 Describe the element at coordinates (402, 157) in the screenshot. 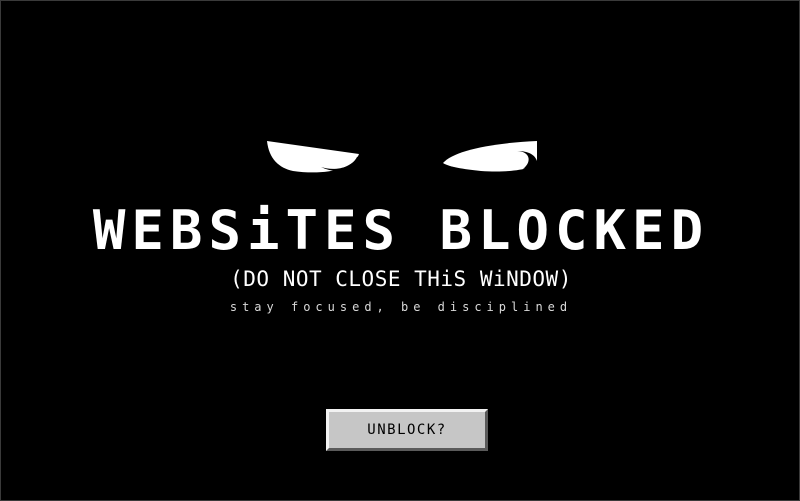

I see `angry-eyes-icon` at that location.